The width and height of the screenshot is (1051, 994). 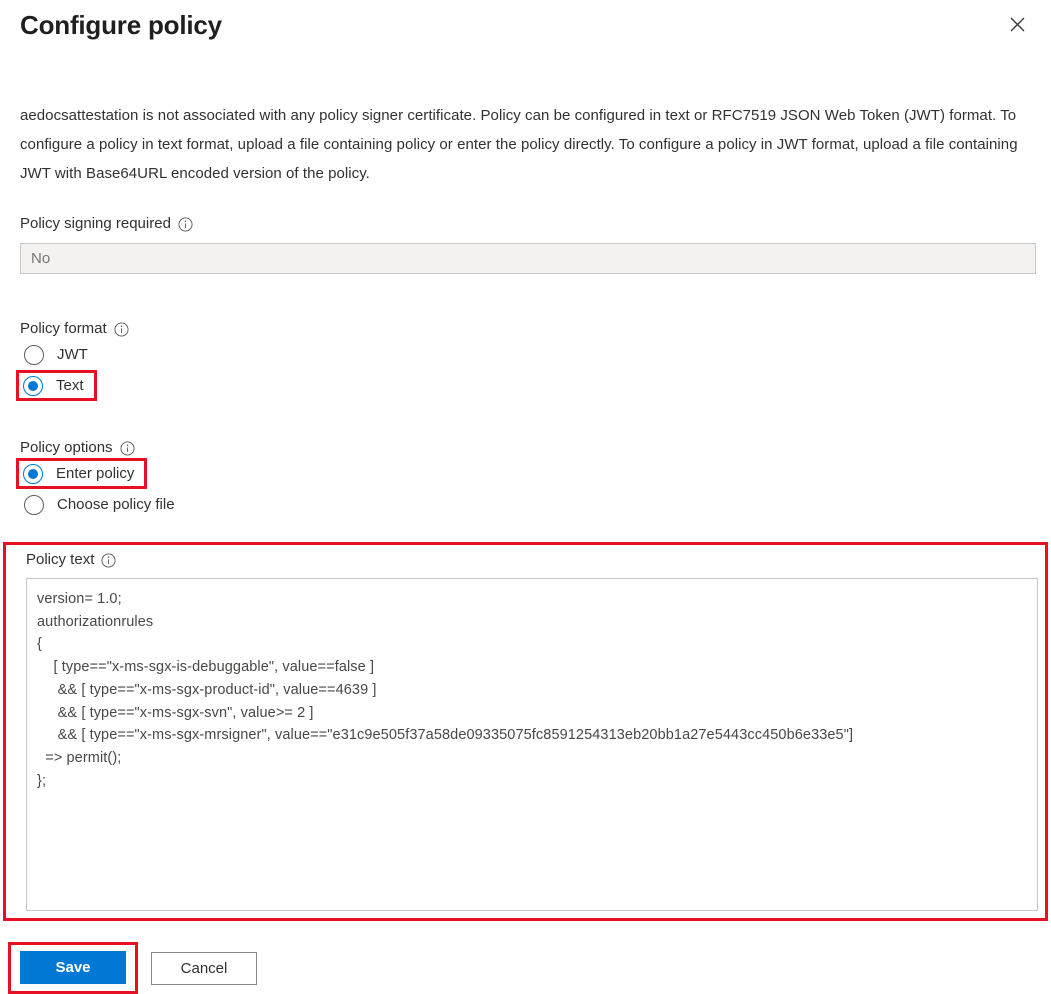 What do you see at coordinates (72, 354) in the screenshot?
I see `radio-label: JWT` at bounding box center [72, 354].